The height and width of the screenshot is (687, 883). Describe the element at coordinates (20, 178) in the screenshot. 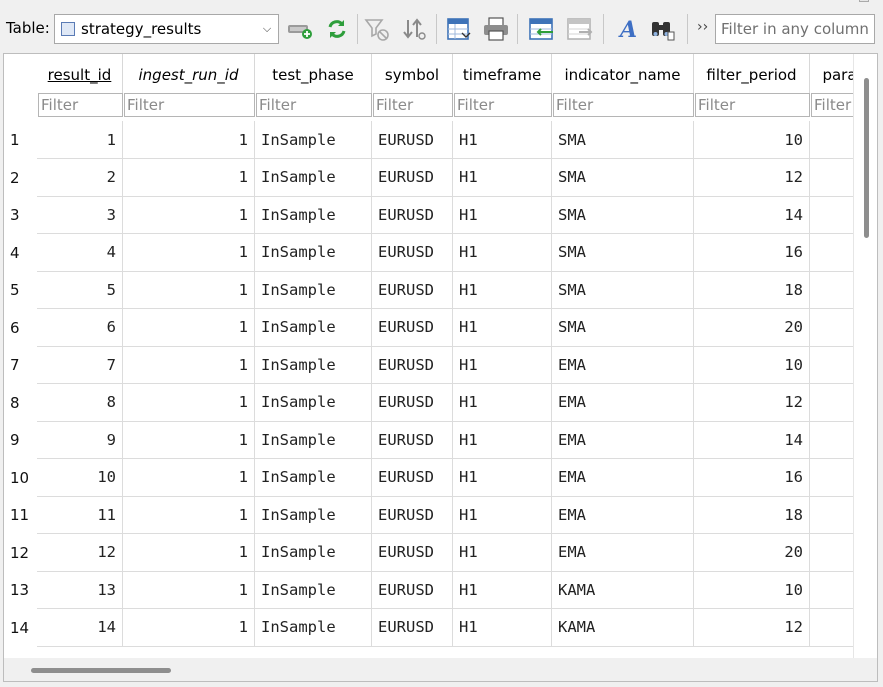

I see `row-number: 2` at that location.